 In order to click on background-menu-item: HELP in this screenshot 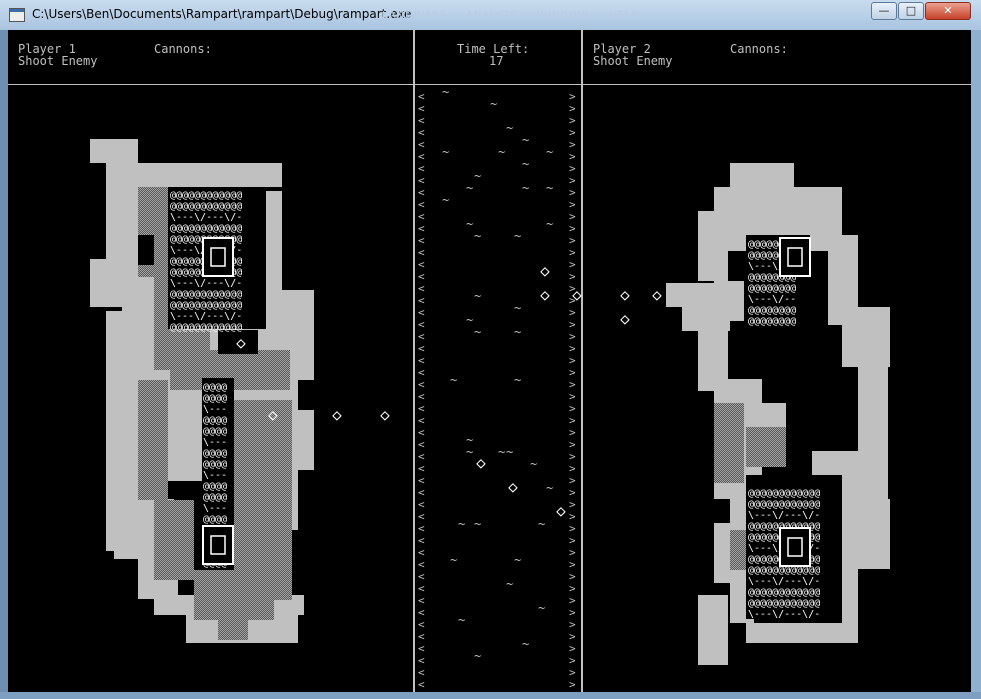, I will do `click(624, 15)`.